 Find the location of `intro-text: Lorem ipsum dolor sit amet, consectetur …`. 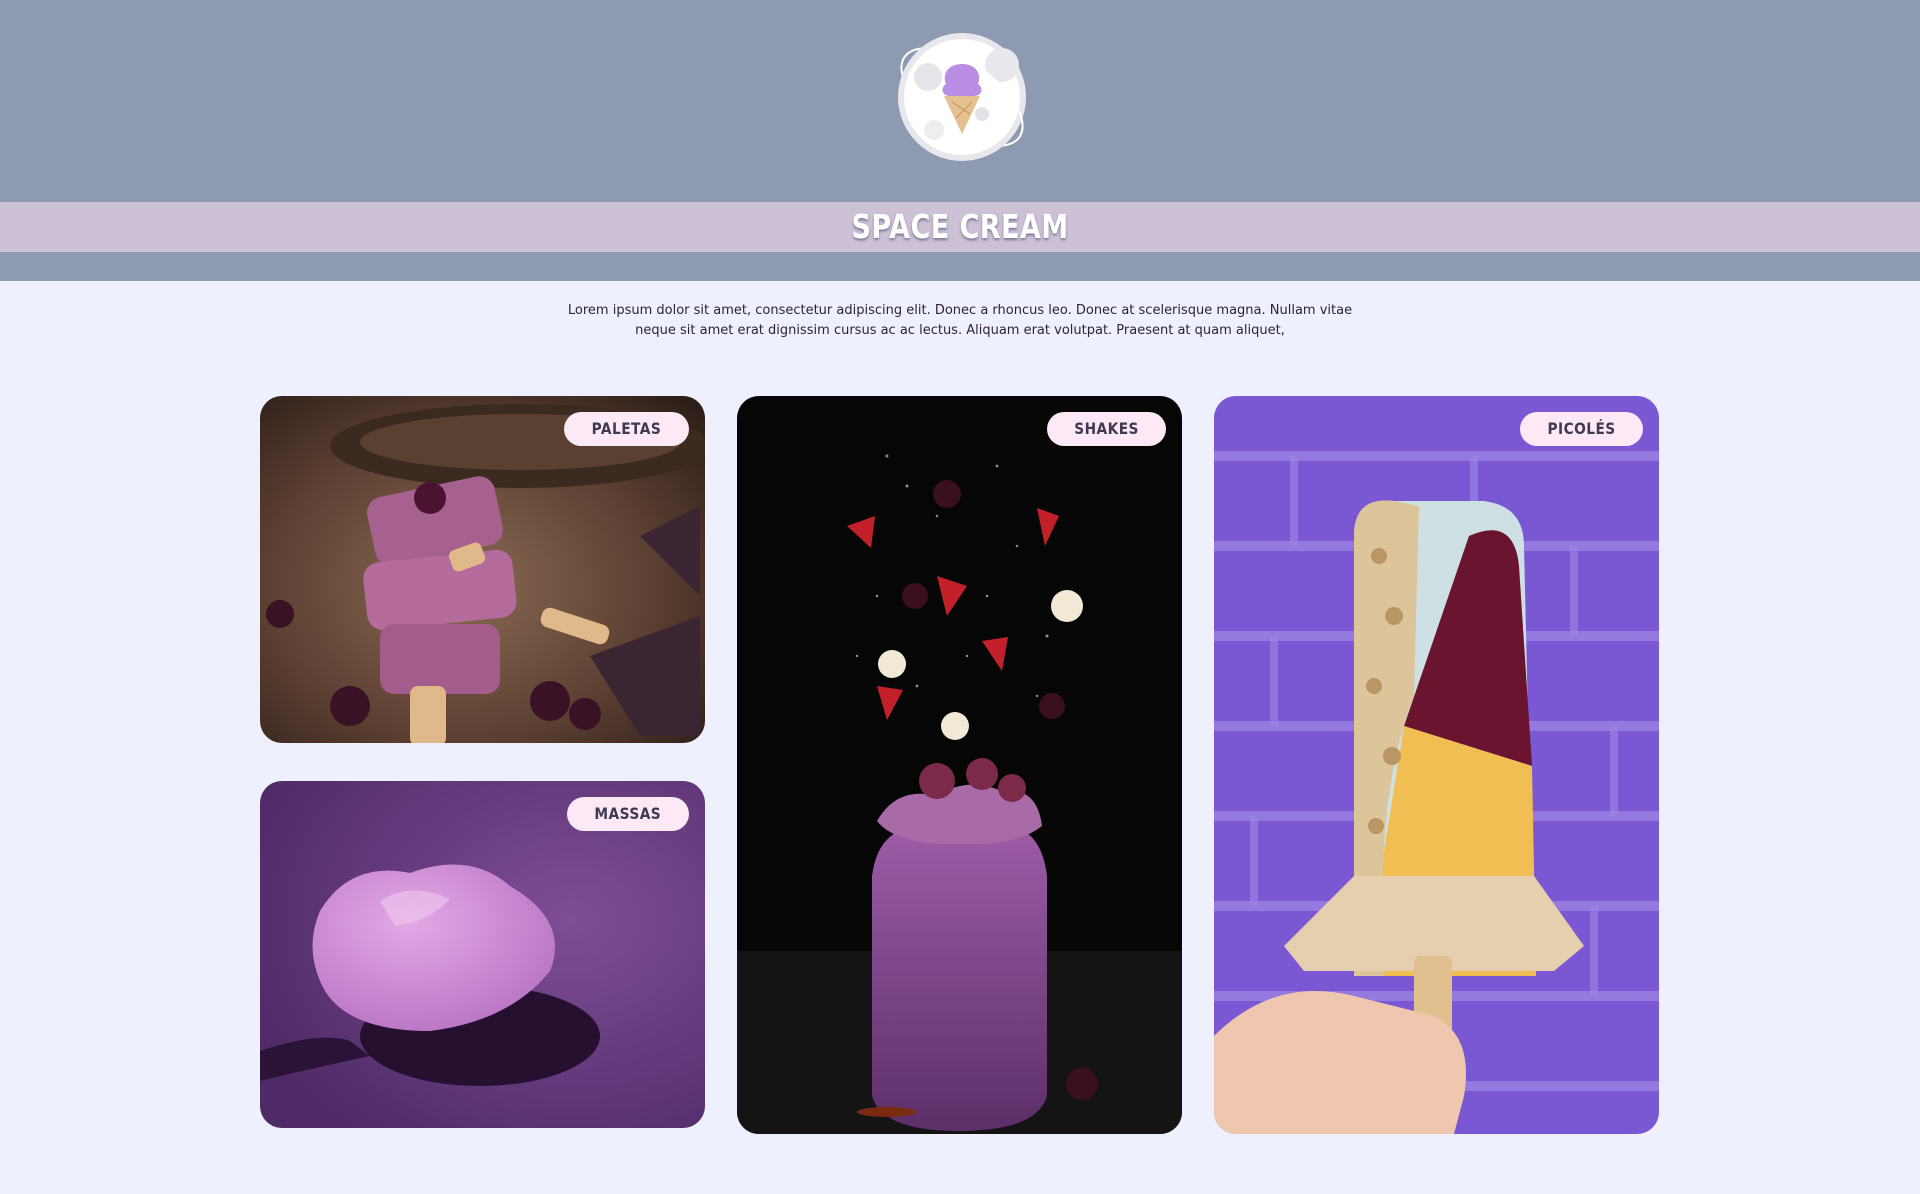

intro-text: Lorem ipsum dolor sit amet, consectetur … is located at coordinates (960, 320).